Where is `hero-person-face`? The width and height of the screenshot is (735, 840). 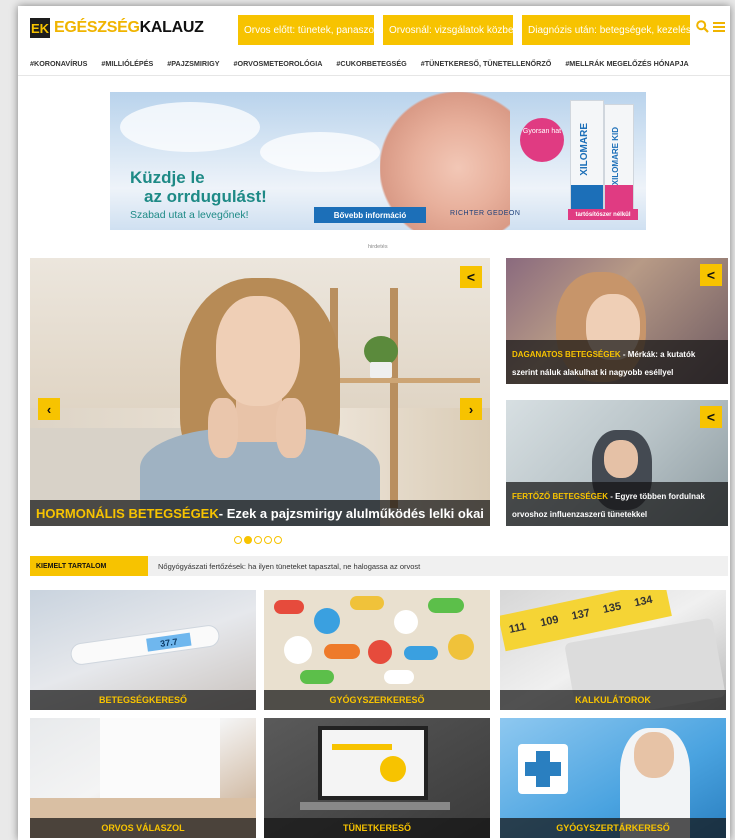
hero-person-face is located at coordinates (258, 351).